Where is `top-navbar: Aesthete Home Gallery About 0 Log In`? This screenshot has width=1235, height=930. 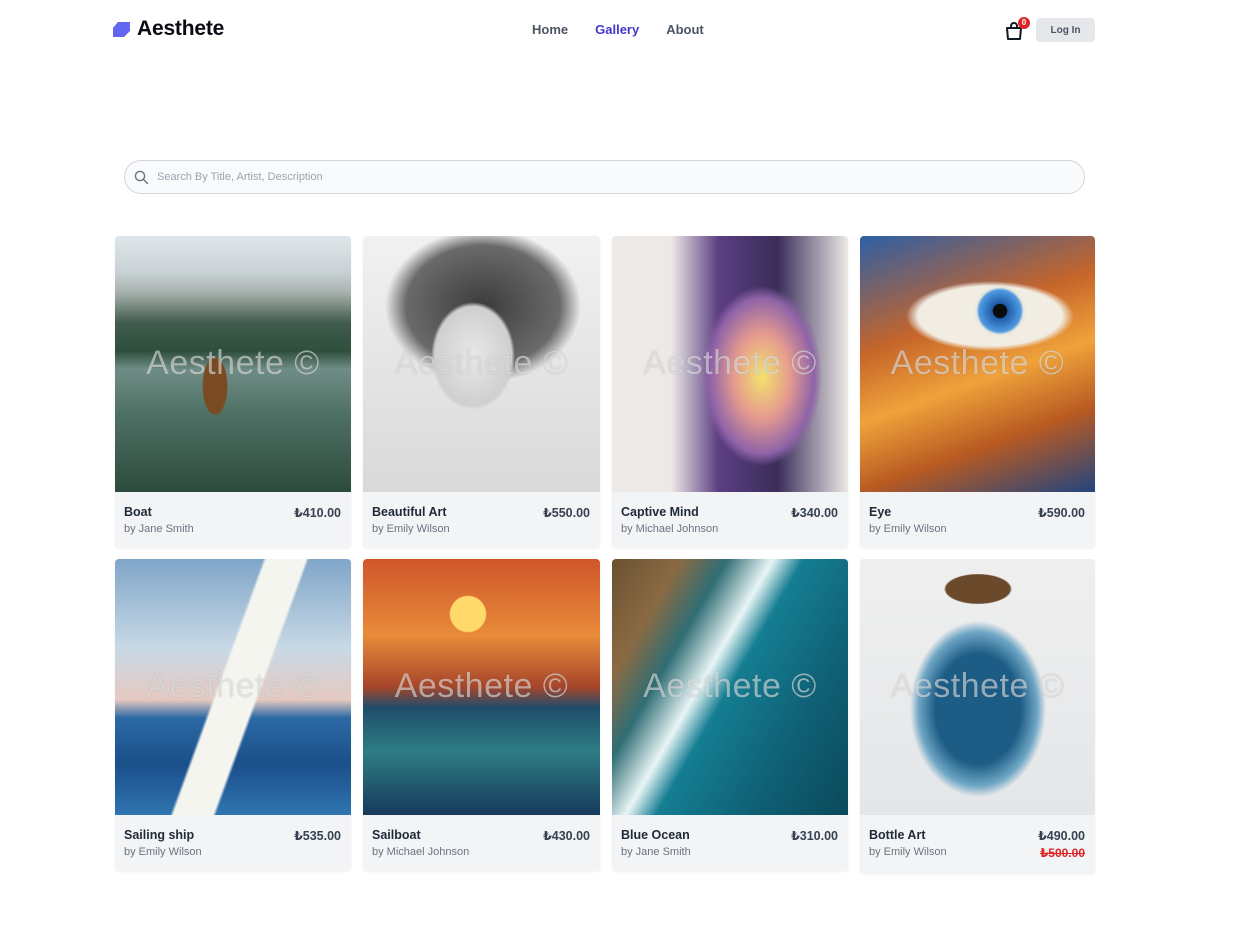
top-navbar: Aesthete Home Gallery About 0 Log In is located at coordinates (617, 30).